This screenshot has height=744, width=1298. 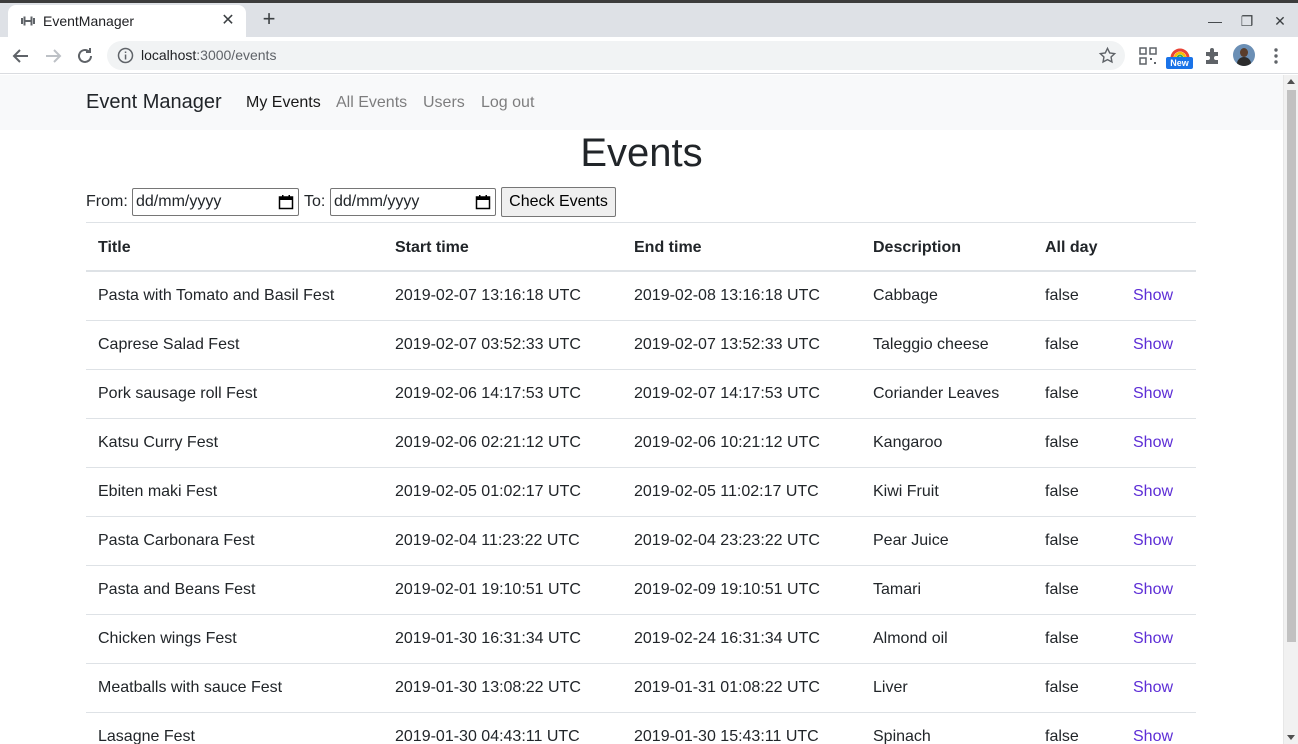 I want to click on cell-end-time: 2019-02-08 13:16:18 UTC, so click(x=727, y=295).